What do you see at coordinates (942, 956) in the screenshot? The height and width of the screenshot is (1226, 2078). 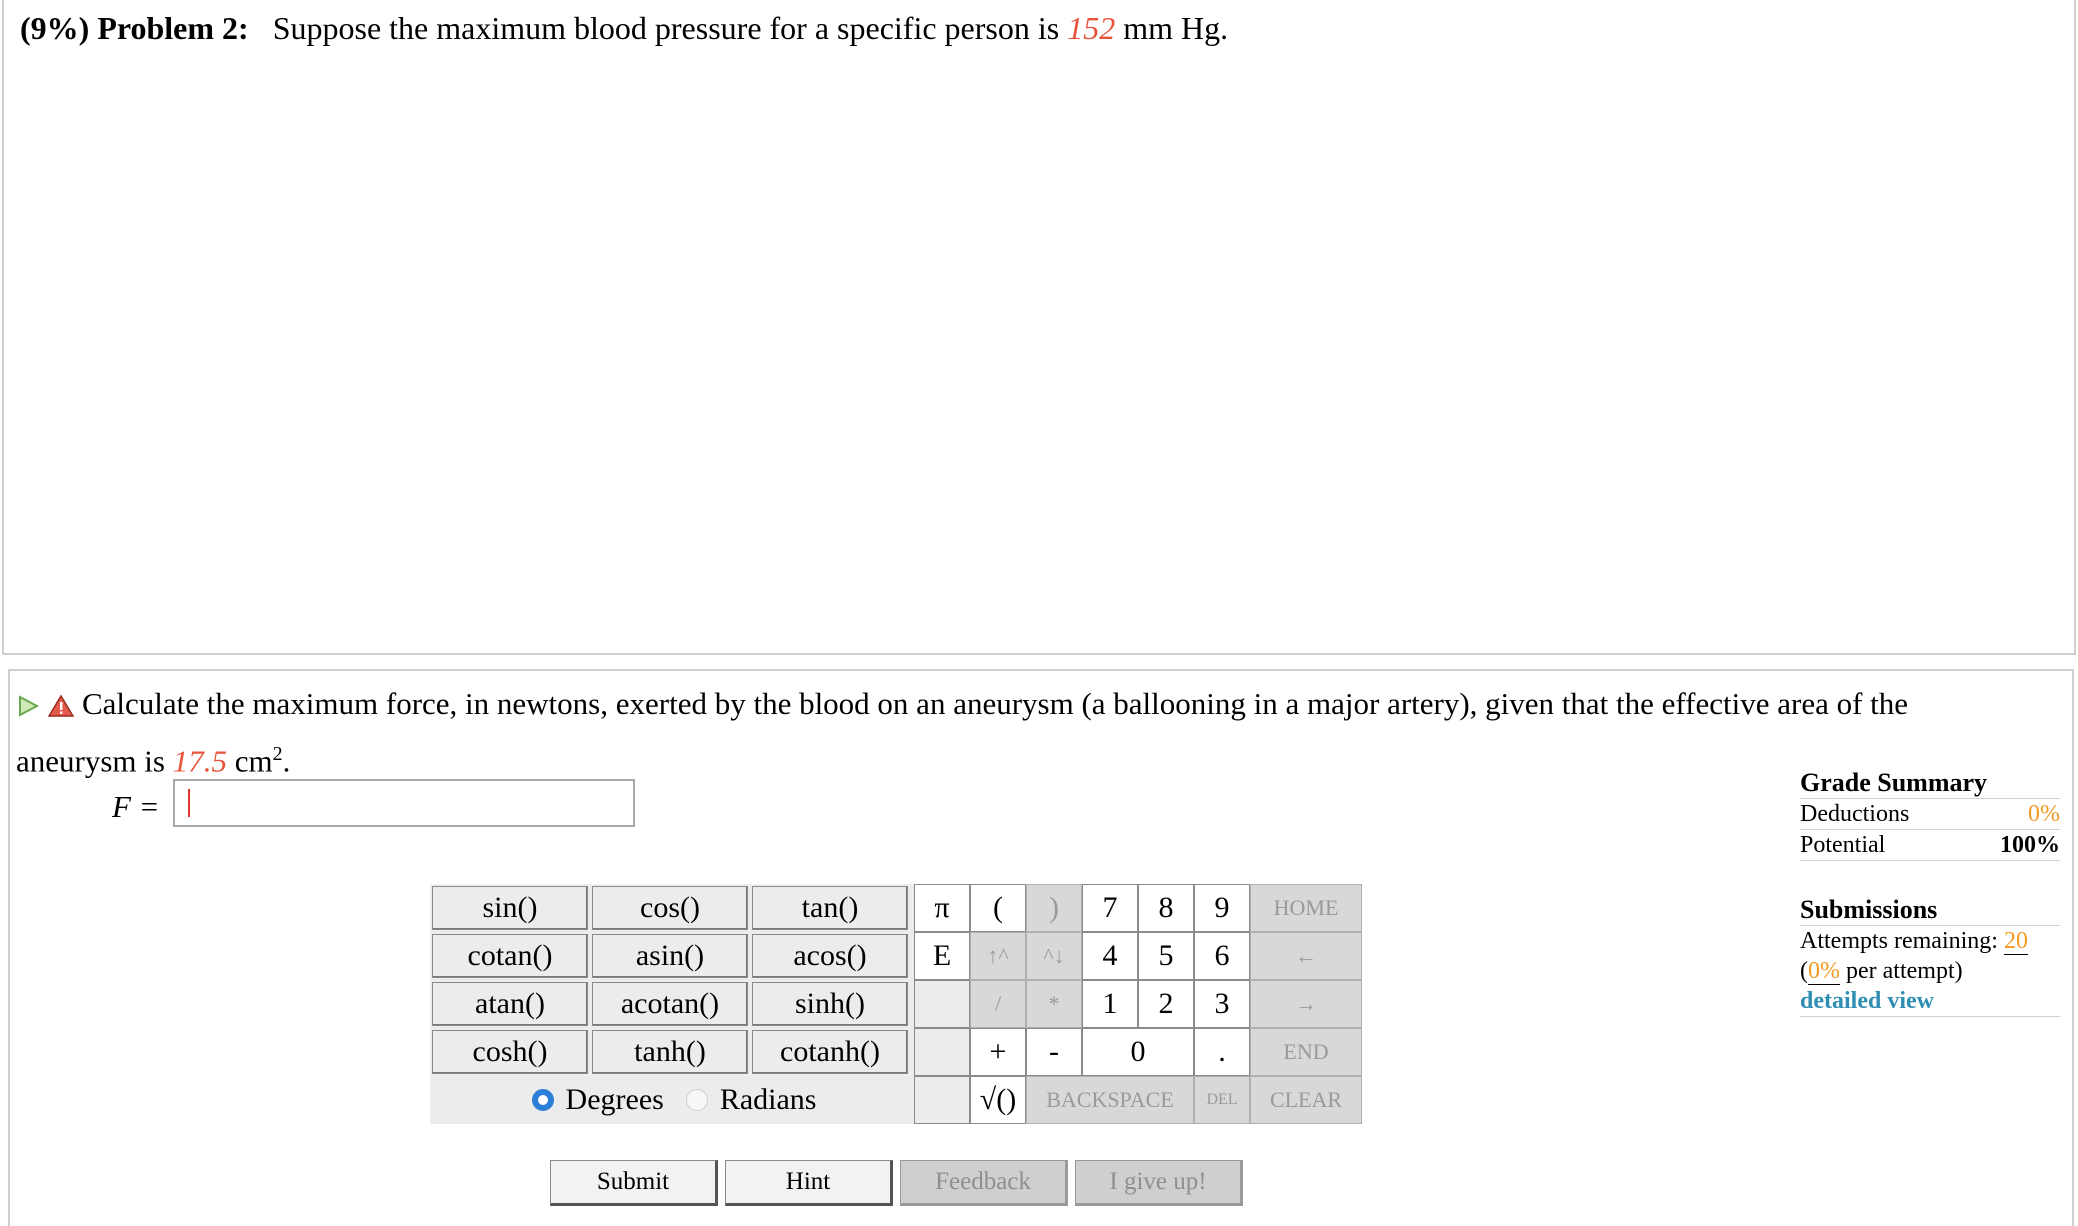 I see `key-e: E` at bounding box center [942, 956].